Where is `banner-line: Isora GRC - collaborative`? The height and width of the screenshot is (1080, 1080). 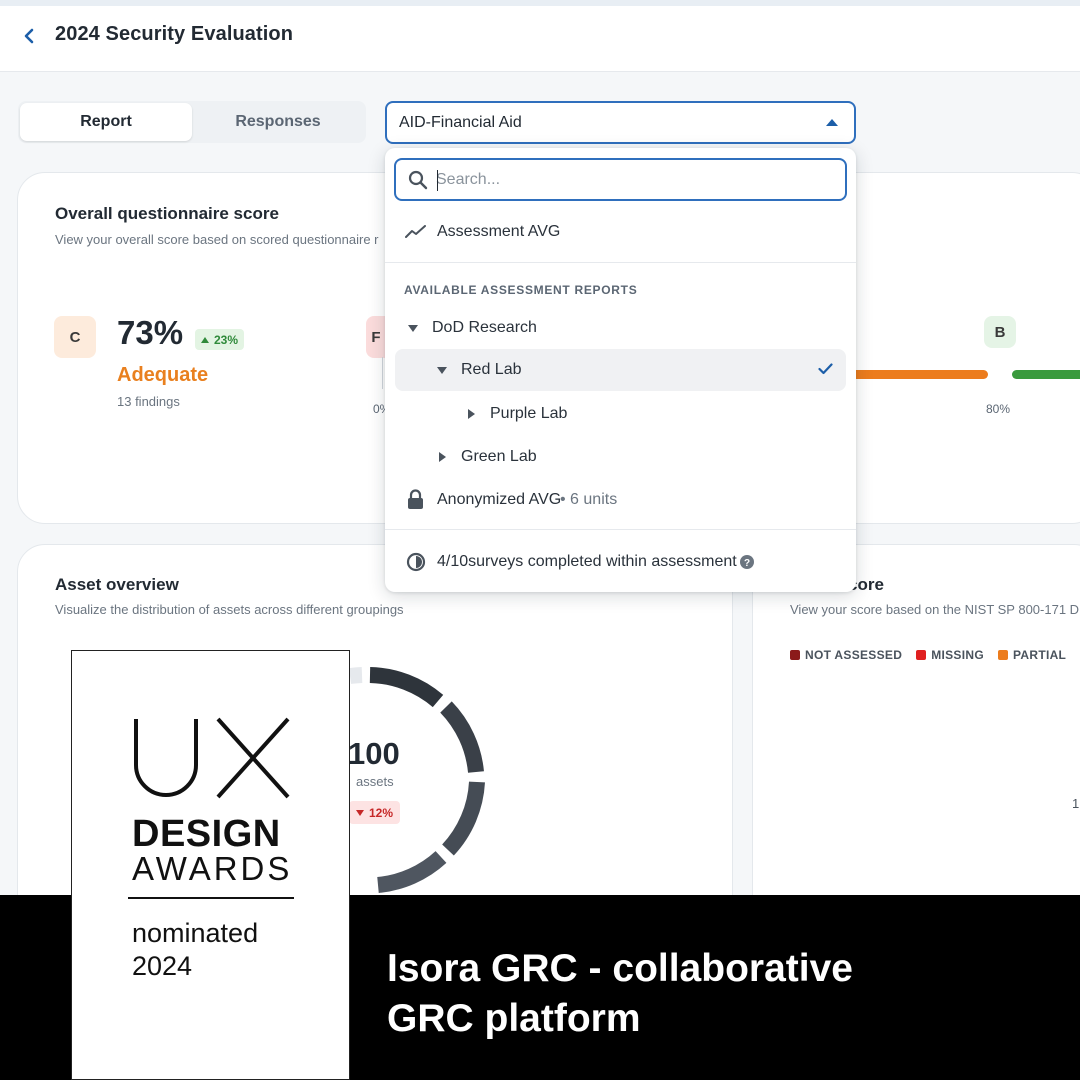
banner-line: Isora GRC - collaborative is located at coordinates (620, 968).